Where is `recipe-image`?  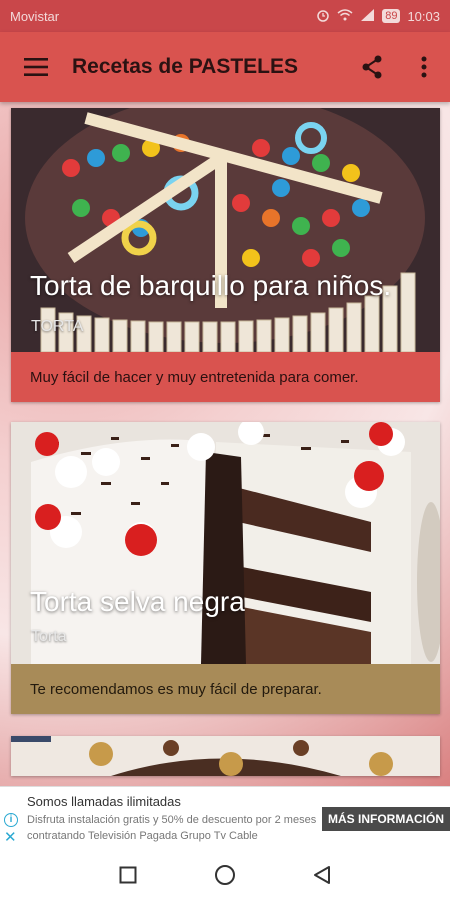 recipe-image is located at coordinates (225, 756).